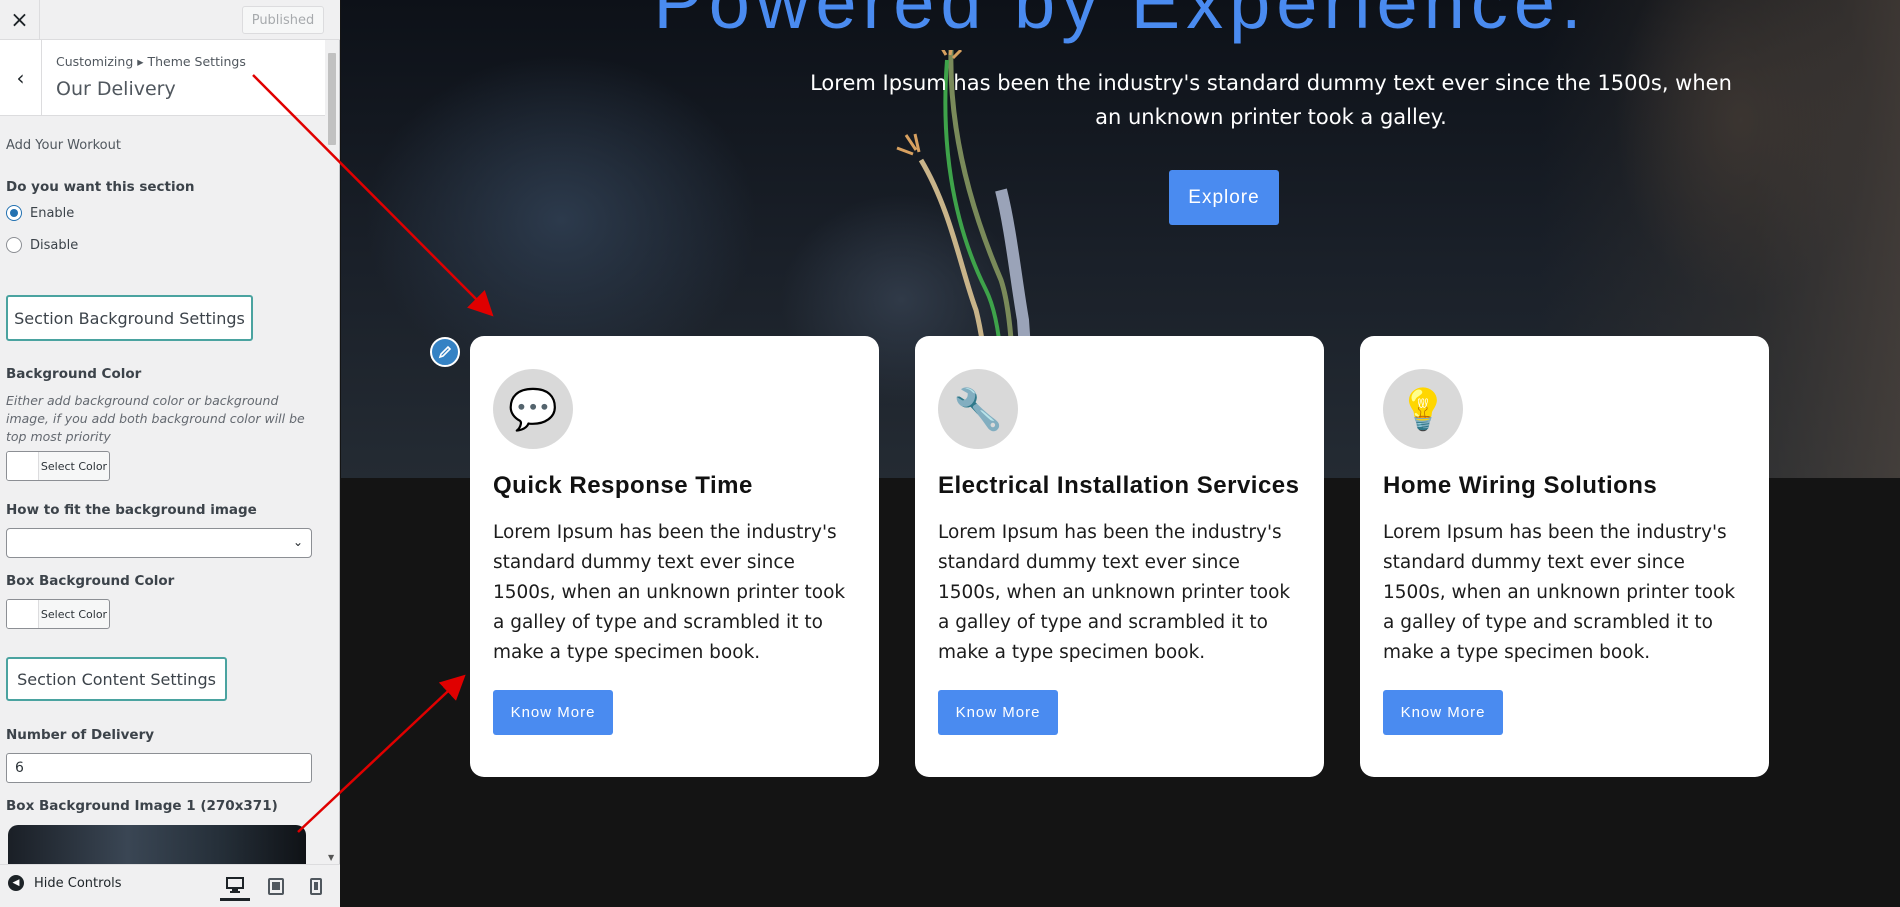  I want to click on tablet-preview-button, so click(276, 886).